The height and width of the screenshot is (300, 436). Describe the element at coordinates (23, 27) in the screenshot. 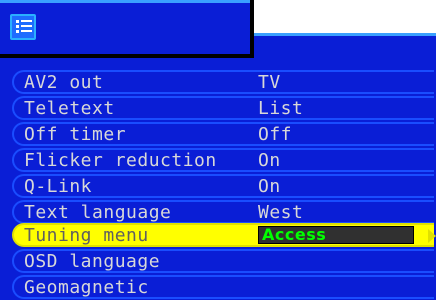

I see `menu-list-icon` at that location.